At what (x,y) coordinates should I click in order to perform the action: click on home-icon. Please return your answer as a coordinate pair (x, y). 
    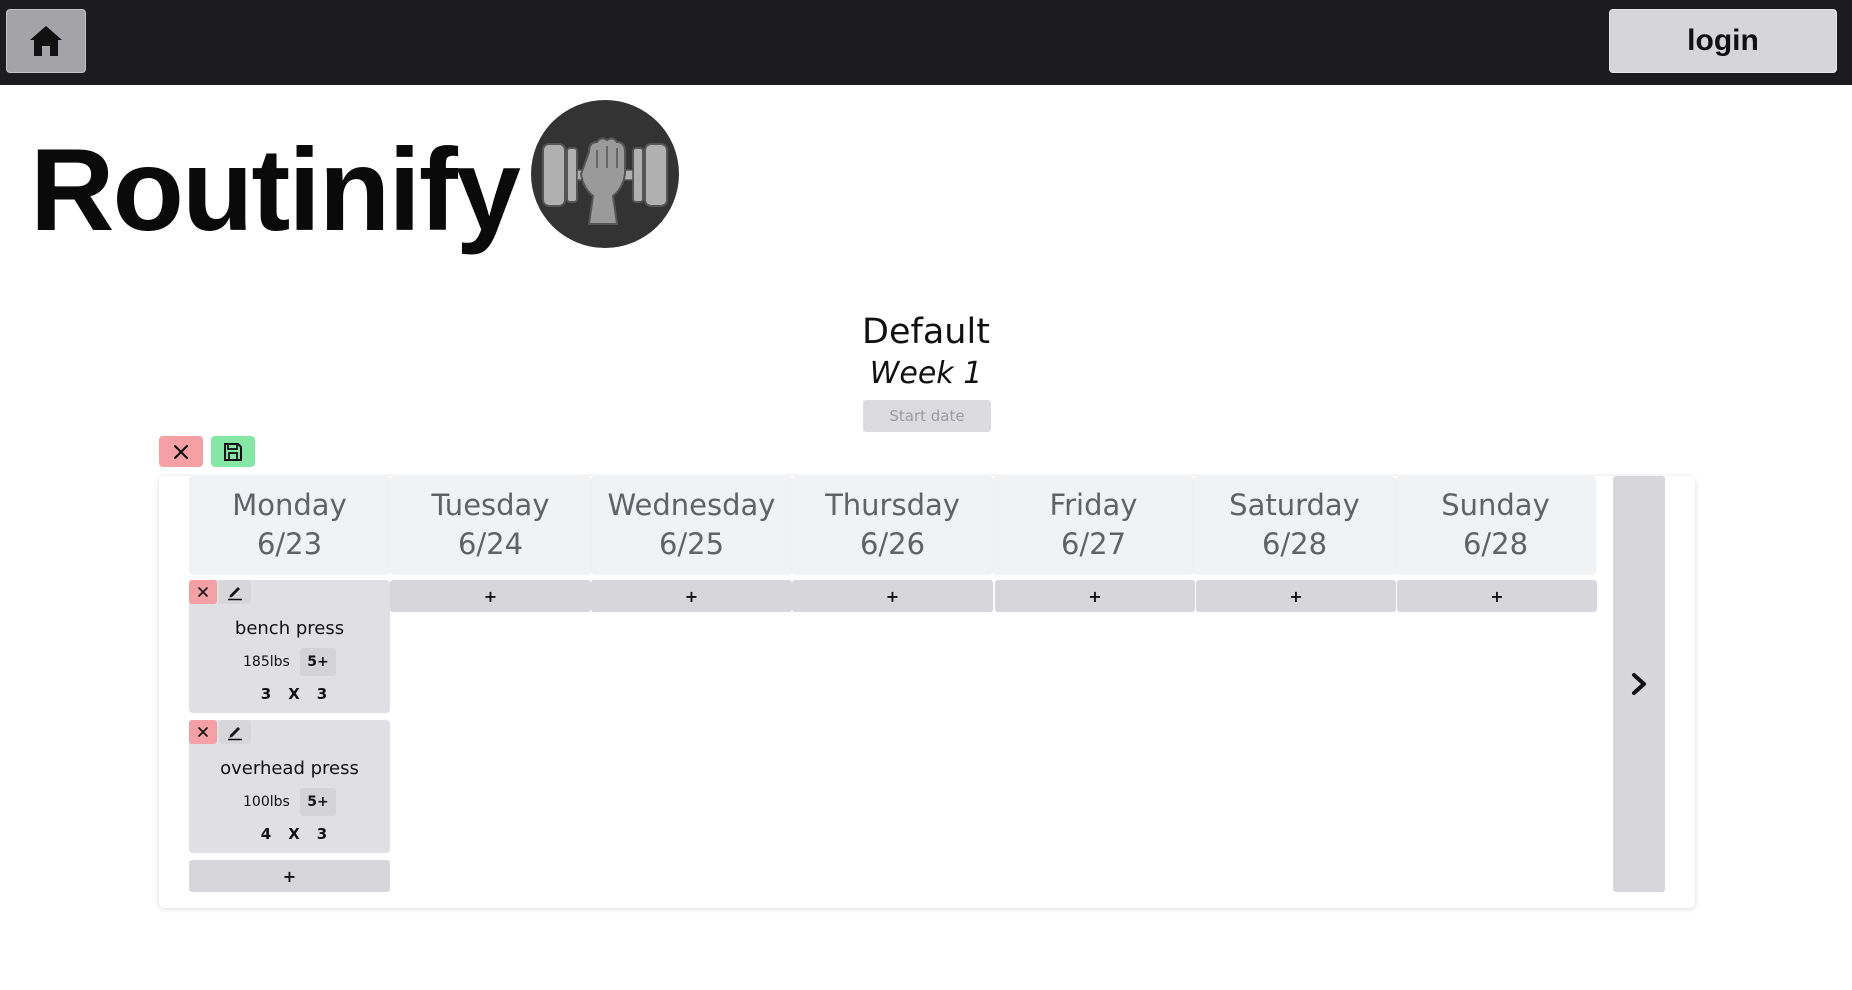
    Looking at the image, I should click on (46, 41).